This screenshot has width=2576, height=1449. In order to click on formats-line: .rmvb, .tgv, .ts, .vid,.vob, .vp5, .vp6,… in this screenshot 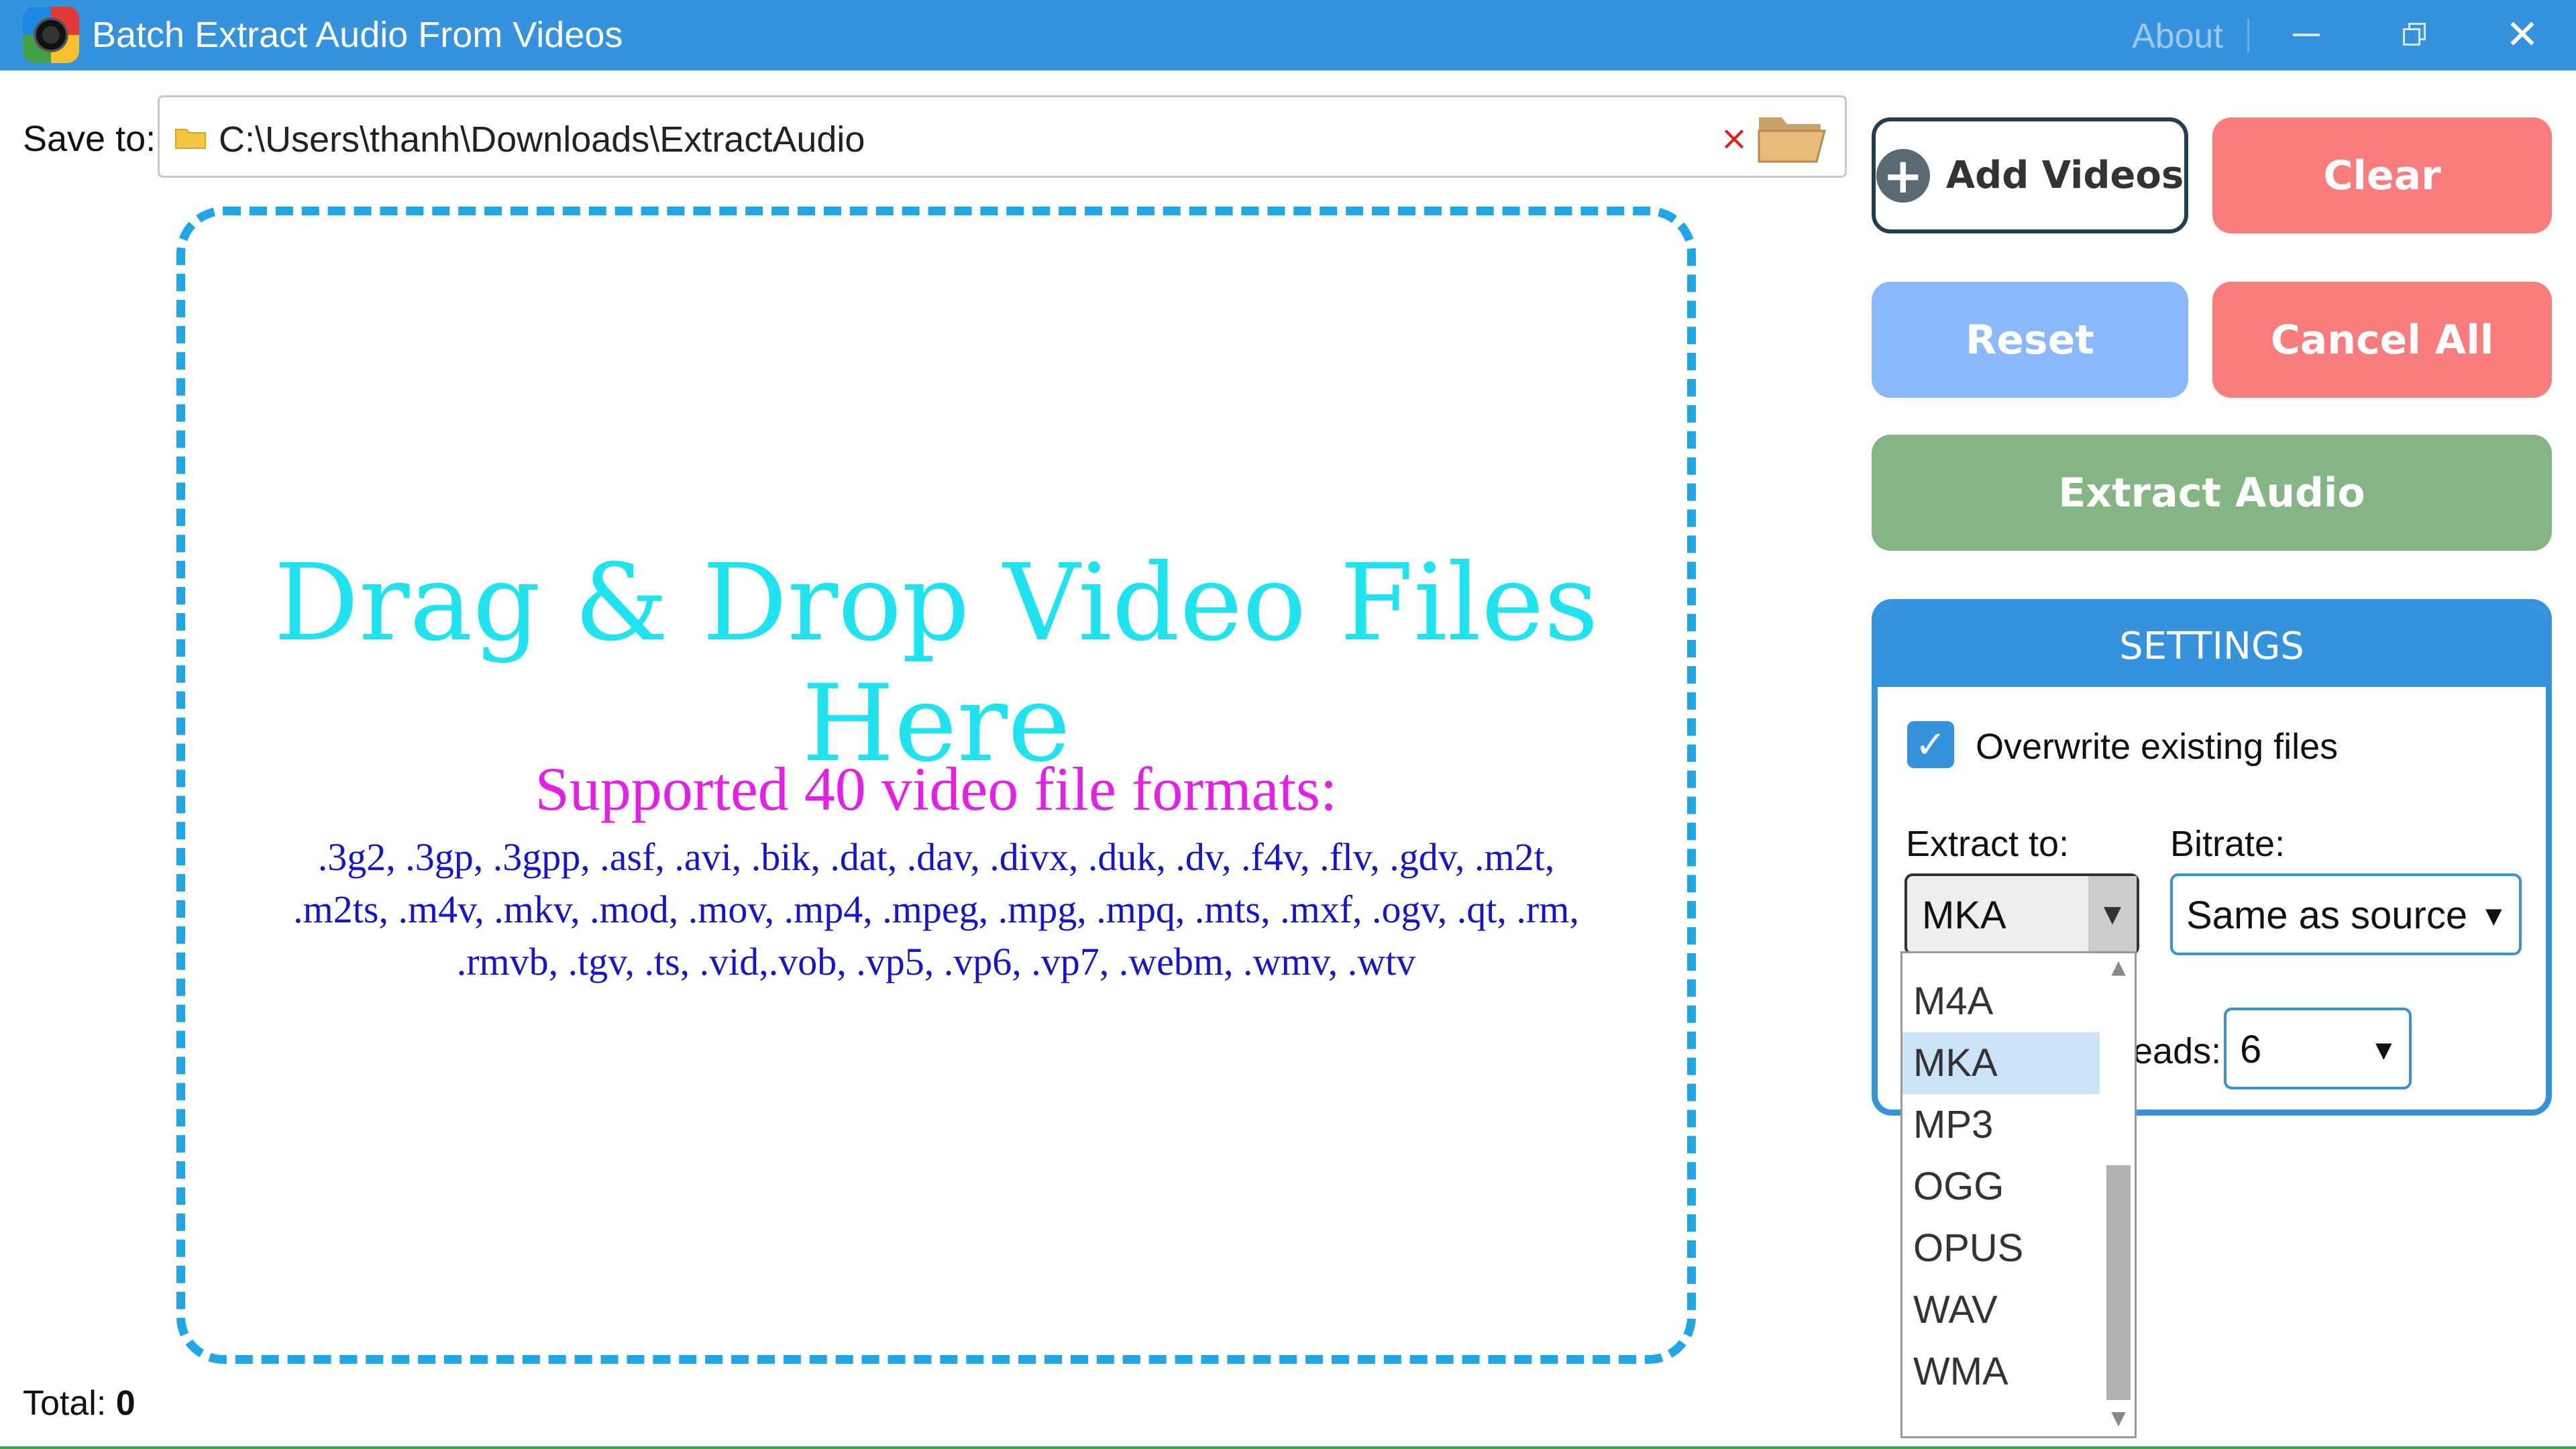, I will do `click(936, 961)`.